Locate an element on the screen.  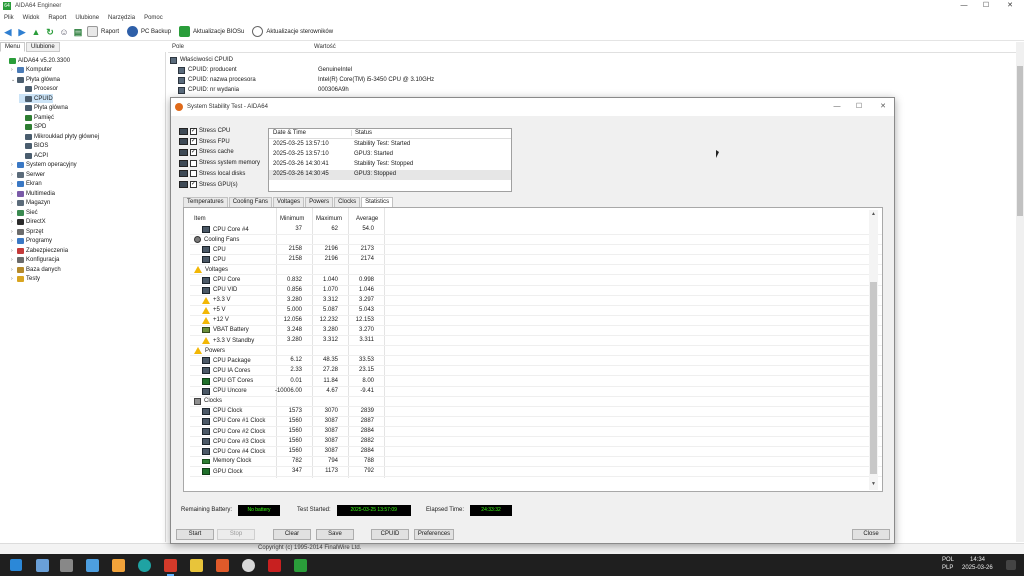
refresh-icon: ↻ is located at coordinates (50, 32).